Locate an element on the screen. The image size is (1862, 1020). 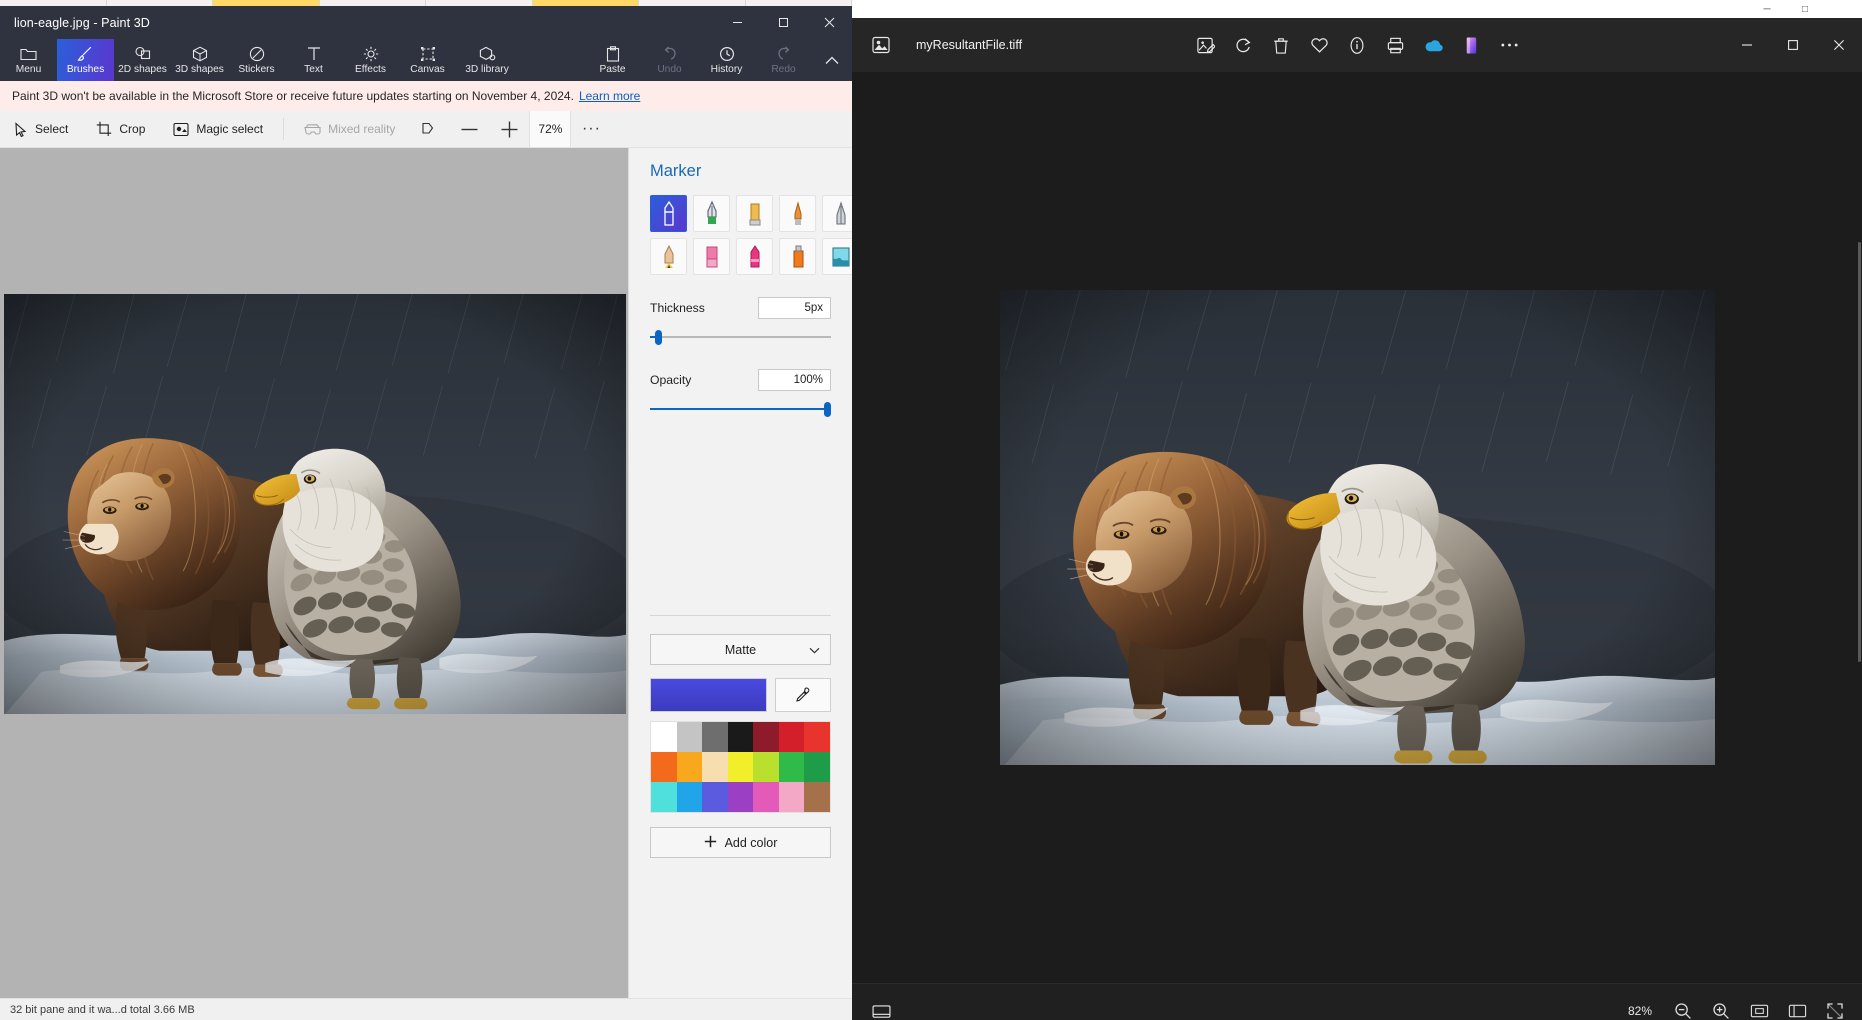
add-color-button: Add color is located at coordinates (740, 842).